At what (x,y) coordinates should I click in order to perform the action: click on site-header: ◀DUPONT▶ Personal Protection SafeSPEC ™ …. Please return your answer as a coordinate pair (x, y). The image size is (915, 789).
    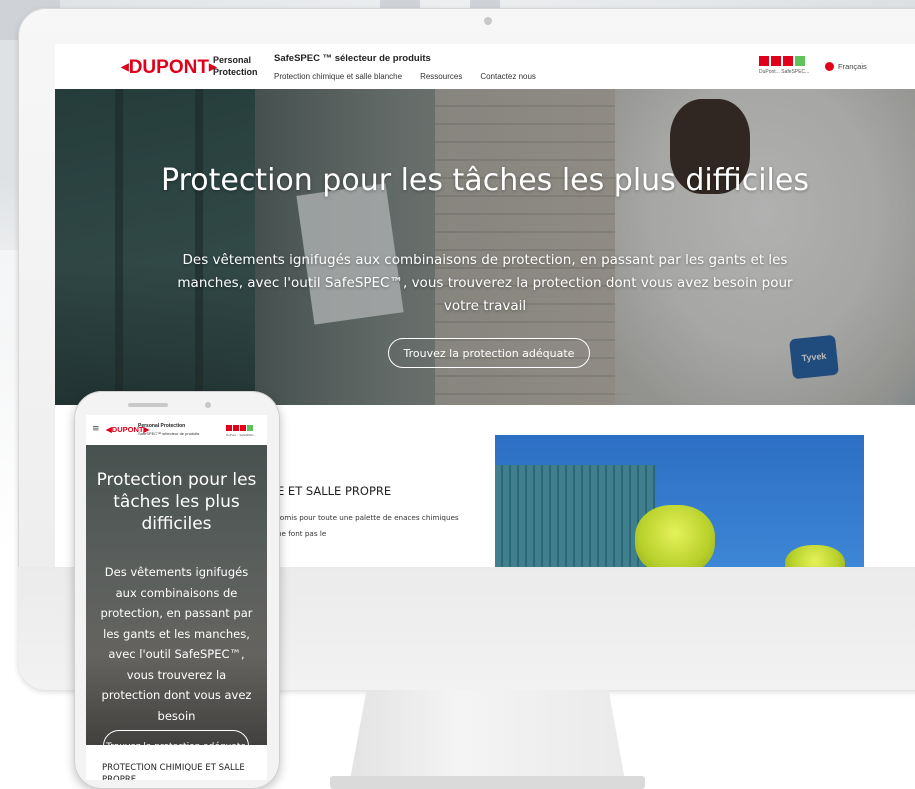
    Looking at the image, I should click on (485, 66).